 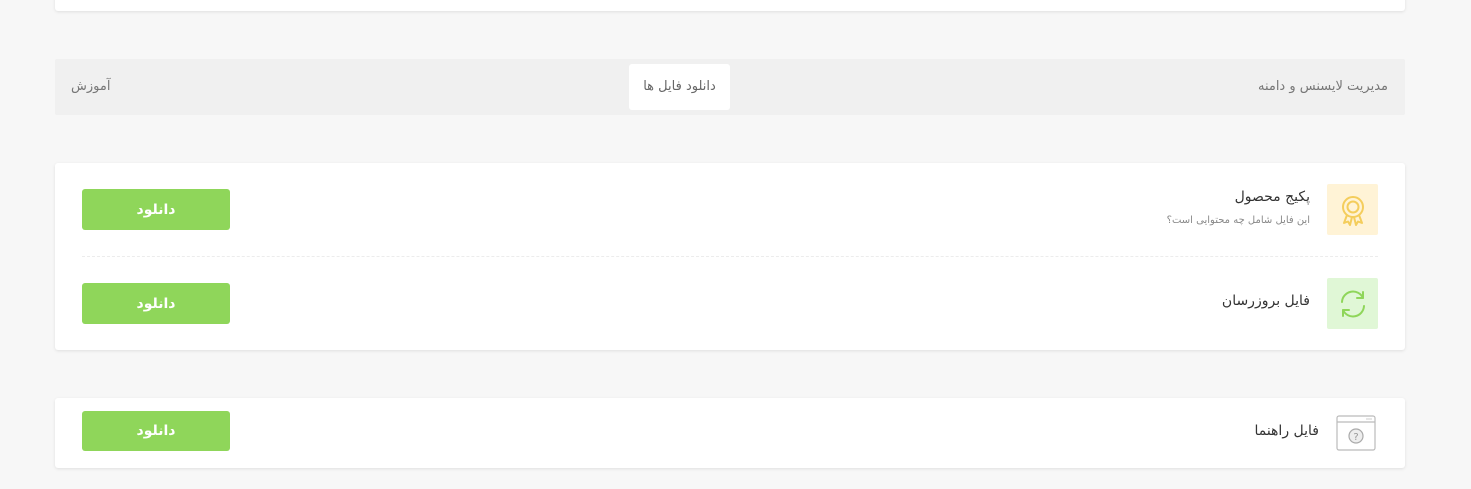 What do you see at coordinates (1352, 303) in the screenshot?
I see `sync-icon` at bounding box center [1352, 303].